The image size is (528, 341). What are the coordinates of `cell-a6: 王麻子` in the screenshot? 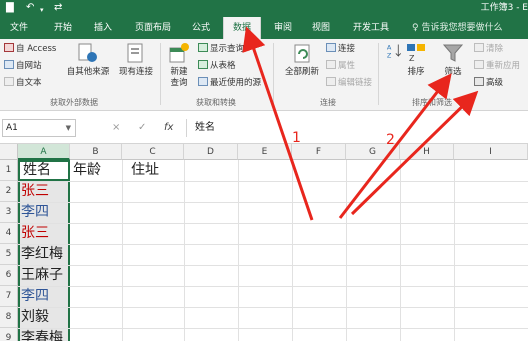 It's located at (40, 275).